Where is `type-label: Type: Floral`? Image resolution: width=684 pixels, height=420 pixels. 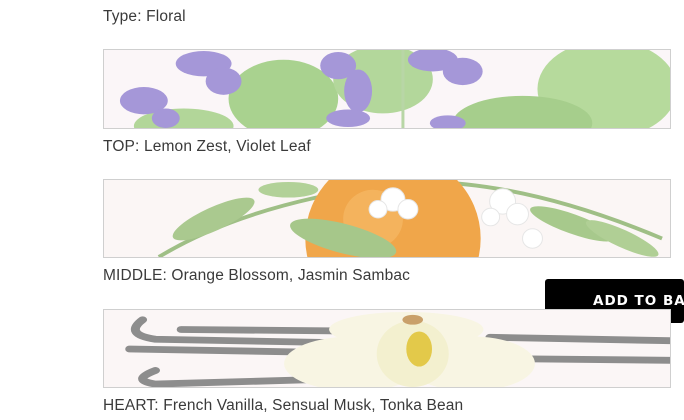
type-label: Type: Floral is located at coordinates (144, 16).